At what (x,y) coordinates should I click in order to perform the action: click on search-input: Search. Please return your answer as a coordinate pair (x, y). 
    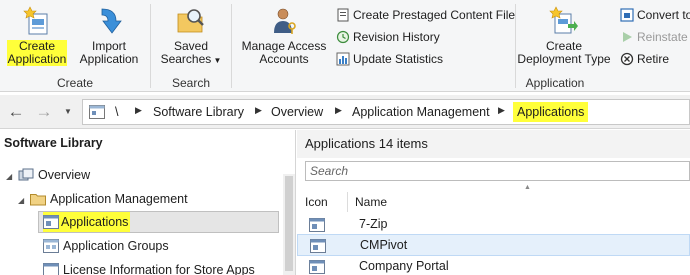
    Looking at the image, I should click on (497, 171).